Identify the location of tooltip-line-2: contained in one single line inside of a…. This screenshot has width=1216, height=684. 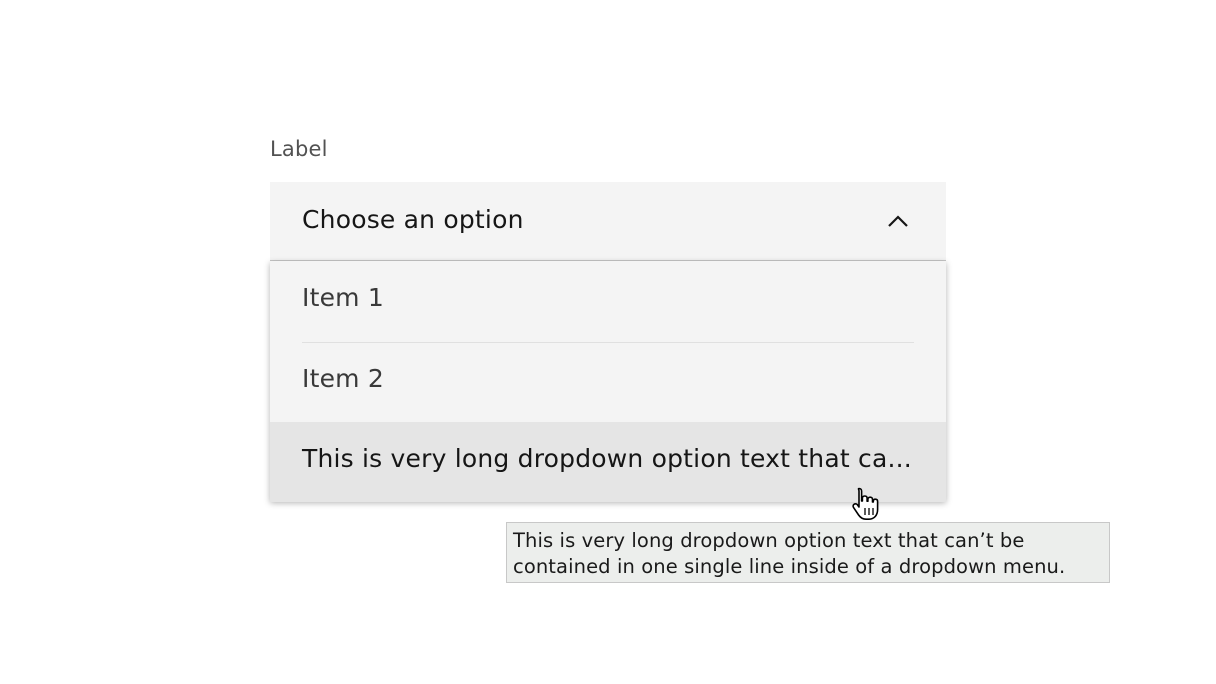
(789, 566).